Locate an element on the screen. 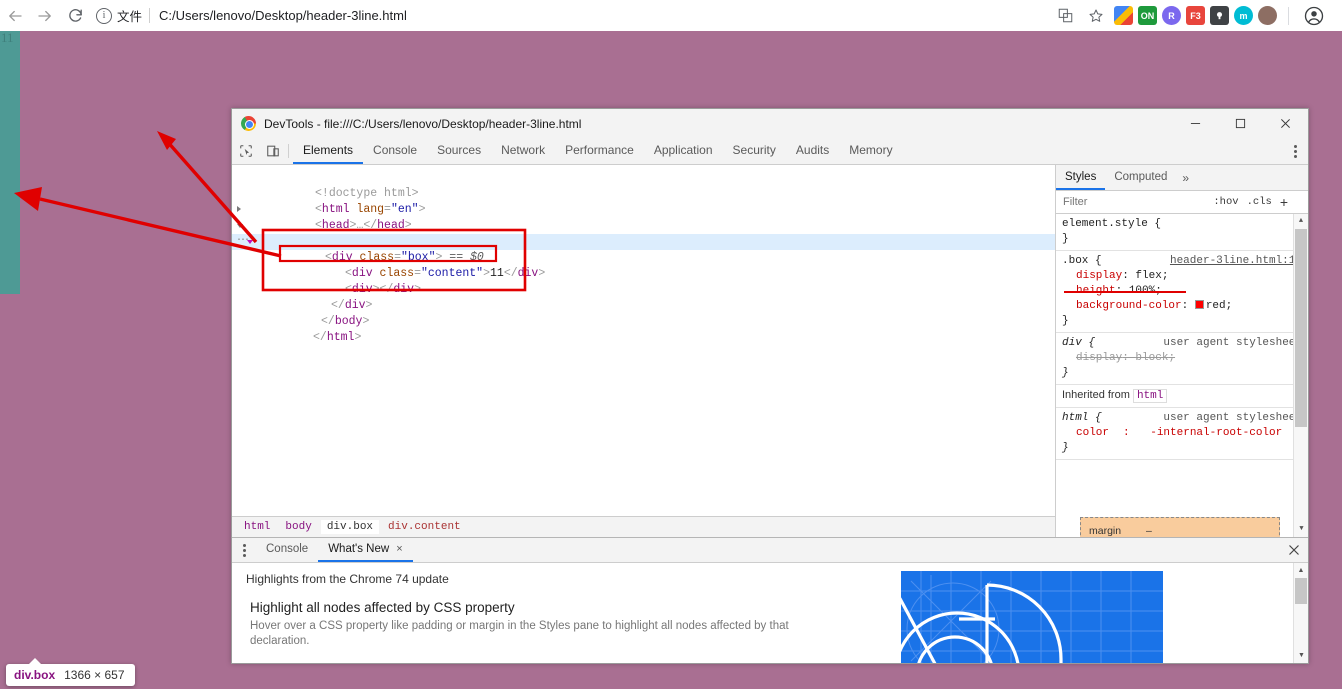 The width and height of the screenshot is (1342, 689). declaration-background-color: background-color: red; is located at coordinates (1185, 306).